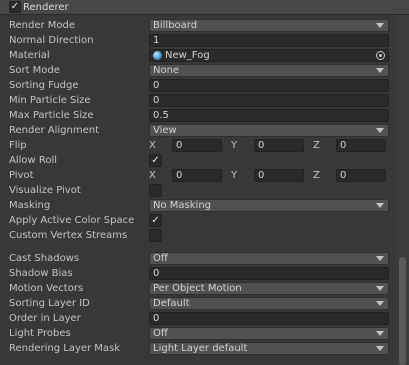 This screenshot has width=409, height=365. I want to click on max-particle-size-field: 0.5, so click(269, 115).